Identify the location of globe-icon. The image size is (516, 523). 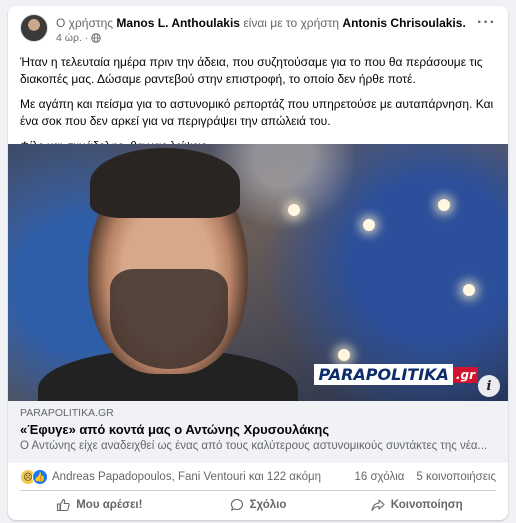
(96, 38).